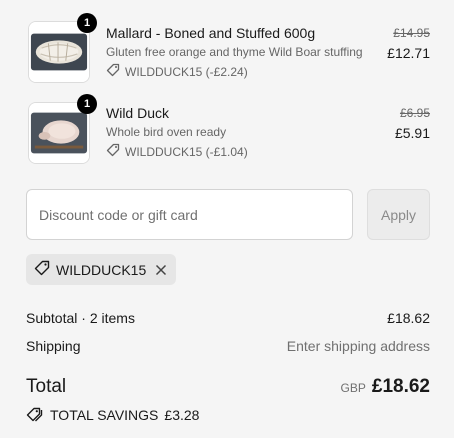 Image resolution: width=454 pixels, height=438 pixels. Describe the element at coordinates (358, 346) in the screenshot. I see `shipping-value: Enter shipping address` at that location.